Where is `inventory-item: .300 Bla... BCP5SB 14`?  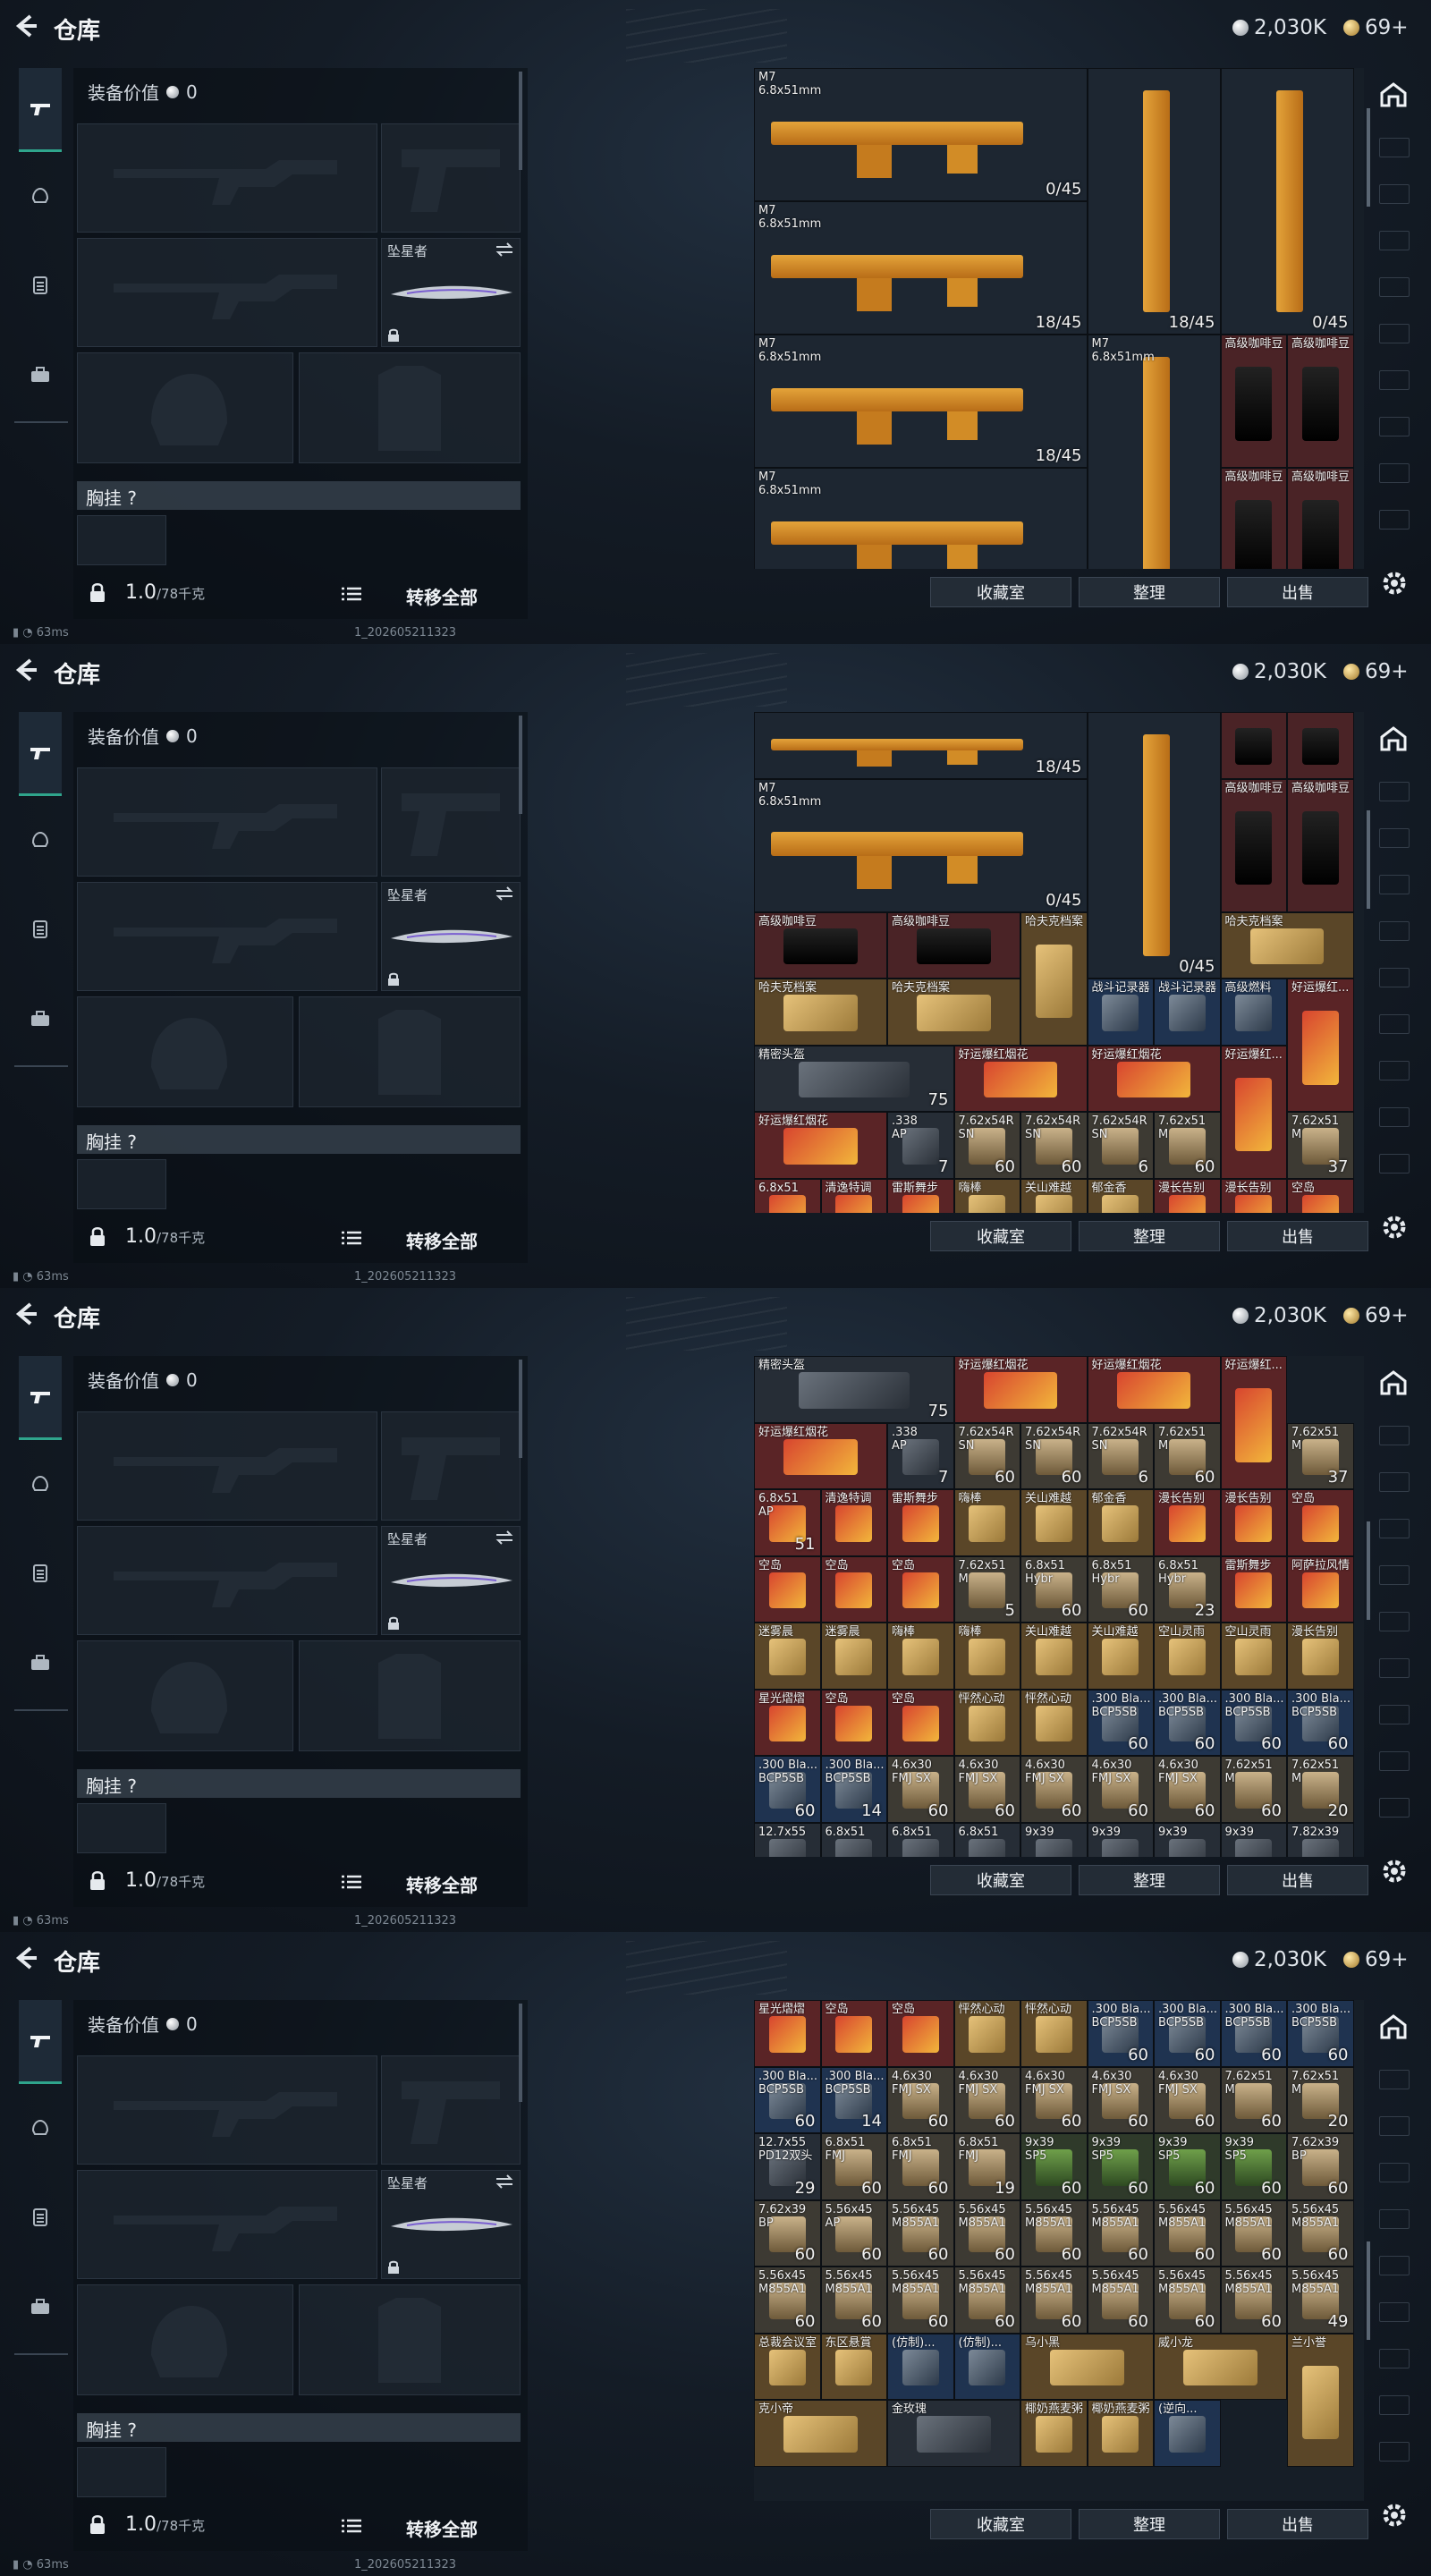
inventory-item: .300 Bla... BCP5SB 14 is located at coordinates (854, 1789).